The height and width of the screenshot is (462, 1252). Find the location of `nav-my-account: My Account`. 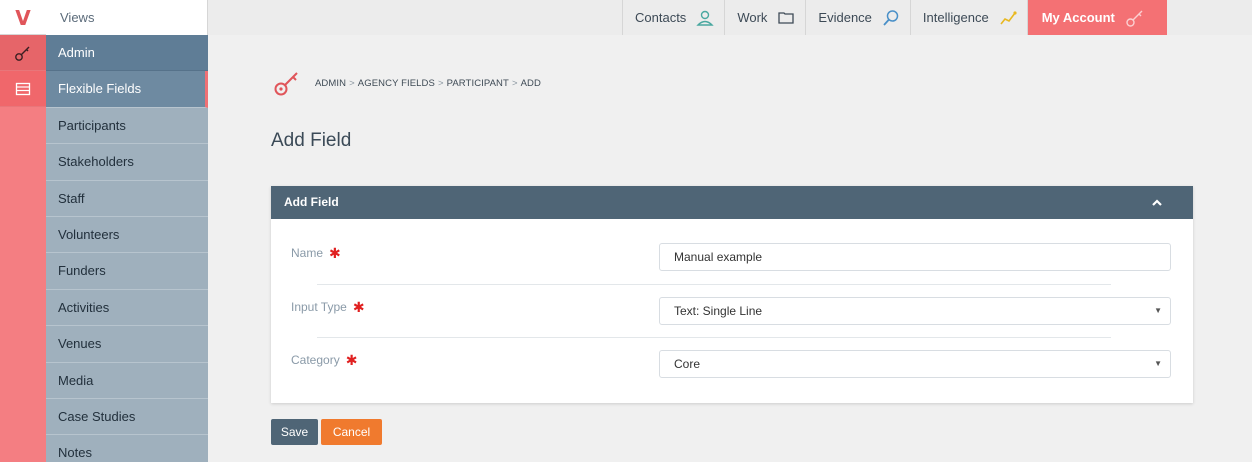

nav-my-account: My Account is located at coordinates (1096, 17).